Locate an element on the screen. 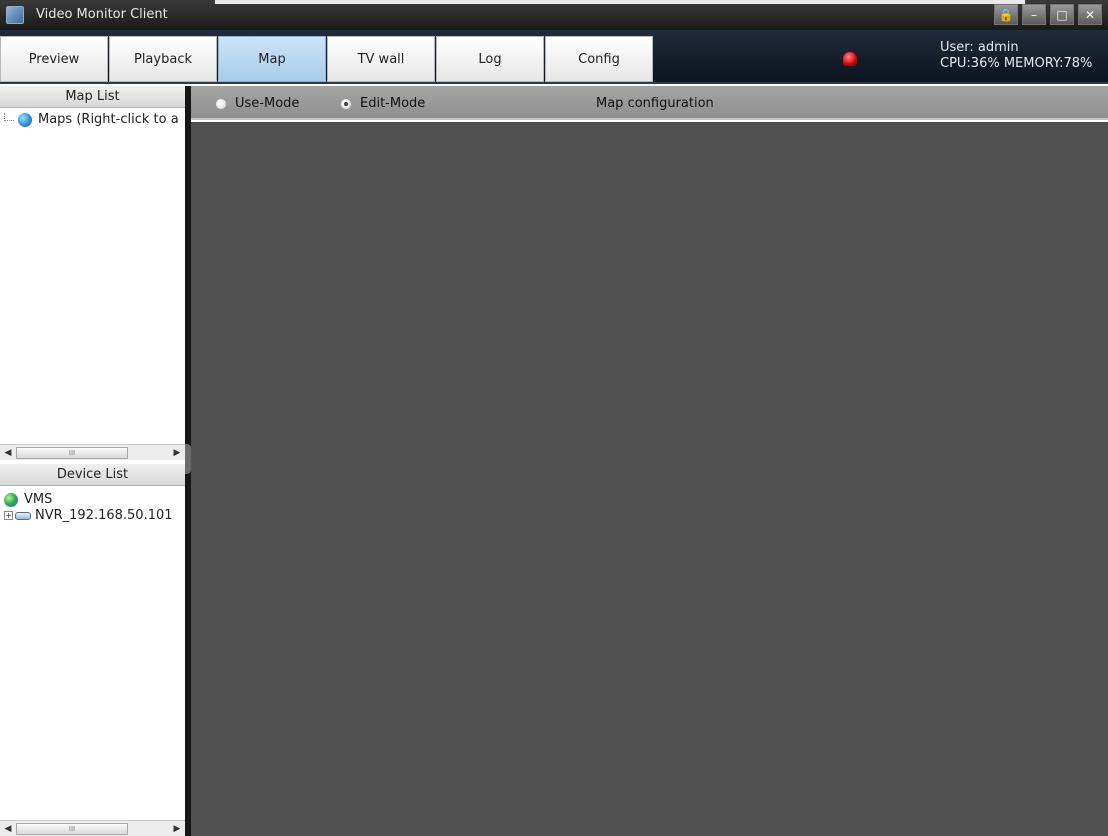  map-list-scrollbar: ◀ III ▶ is located at coordinates (92, 452).